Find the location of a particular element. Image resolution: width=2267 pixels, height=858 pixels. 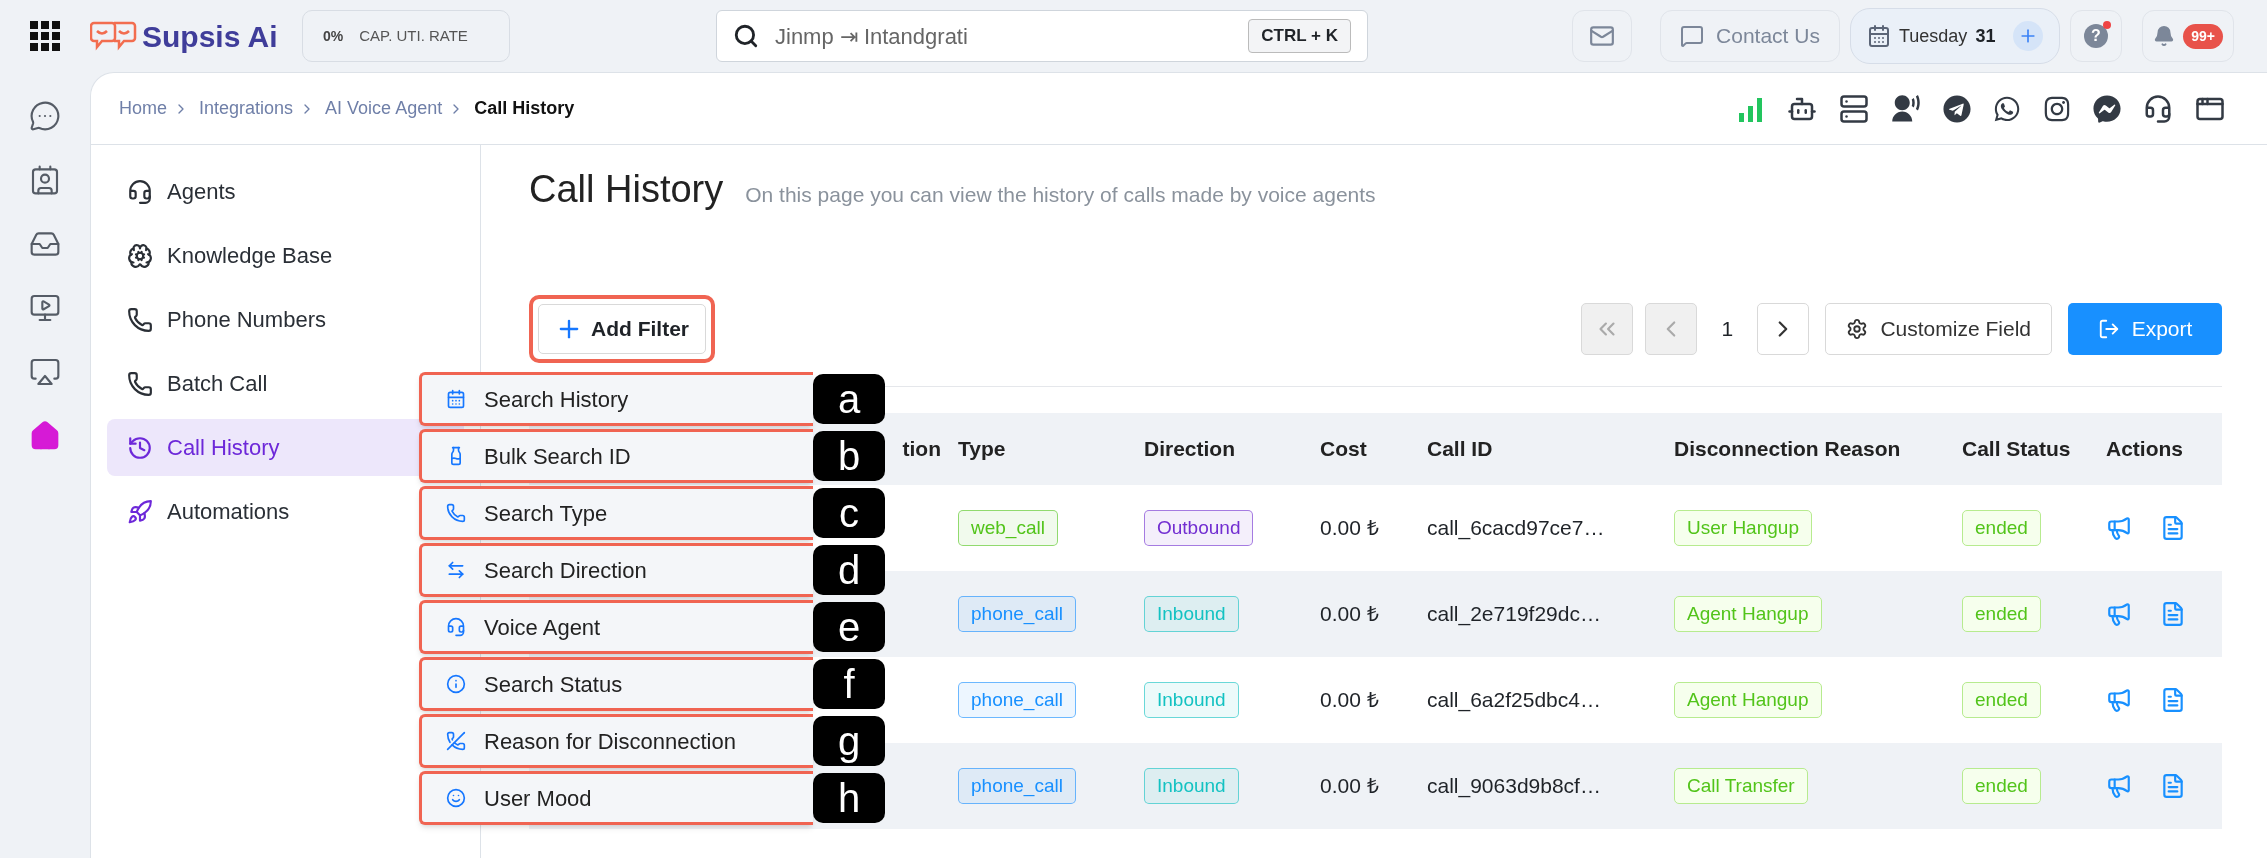

marker-label: e is located at coordinates (849, 627).